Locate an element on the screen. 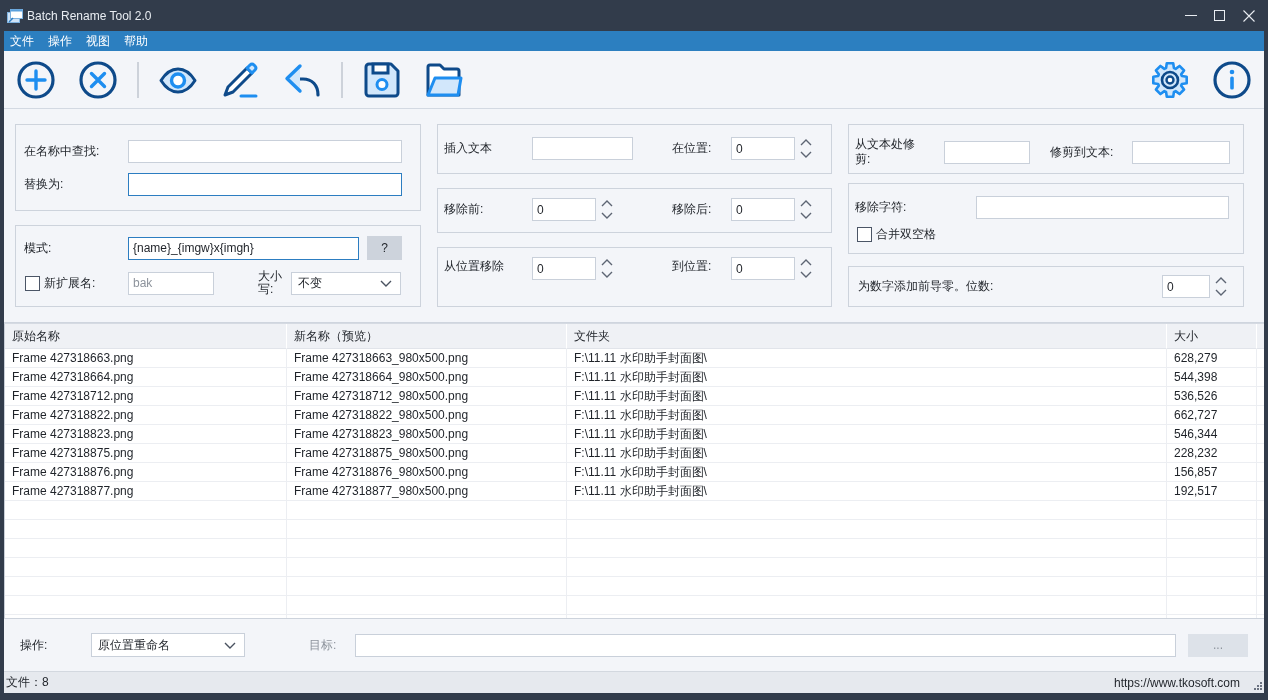  text-field is located at coordinates (265, 184).